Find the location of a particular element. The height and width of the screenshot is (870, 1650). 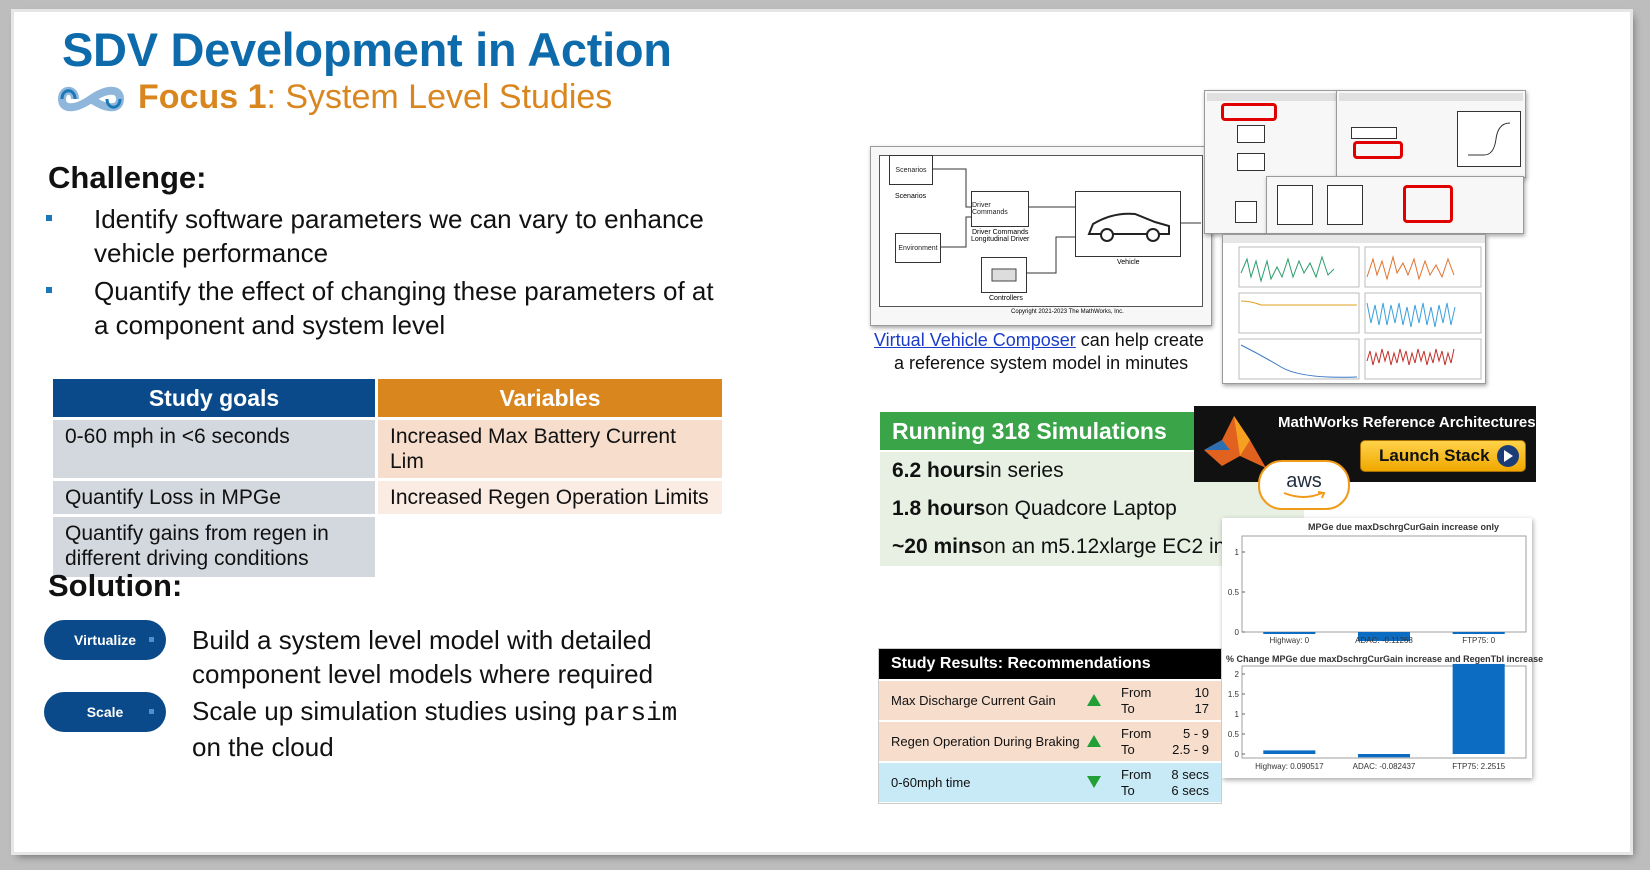

virtualize-pill: Virtualize is located at coordinates (105, 640).